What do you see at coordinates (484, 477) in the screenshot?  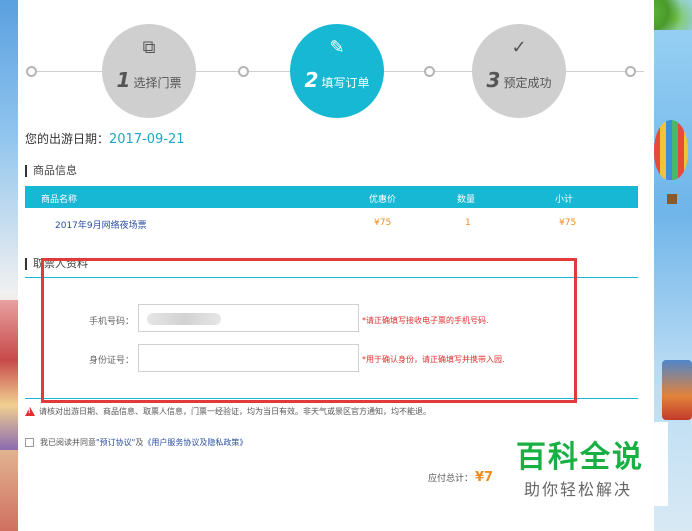 I see `total-amount: ¥7` at bounding box center [484, 477].